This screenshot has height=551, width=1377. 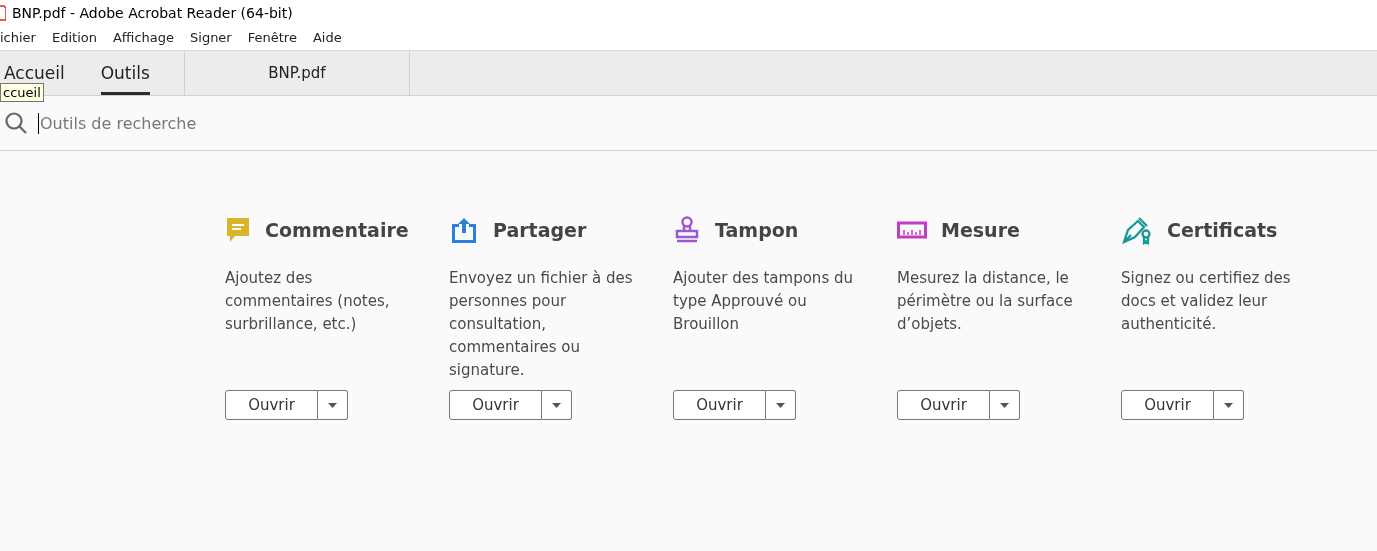 I want to click on upload-tray-icon, so click(x=464, y=230).